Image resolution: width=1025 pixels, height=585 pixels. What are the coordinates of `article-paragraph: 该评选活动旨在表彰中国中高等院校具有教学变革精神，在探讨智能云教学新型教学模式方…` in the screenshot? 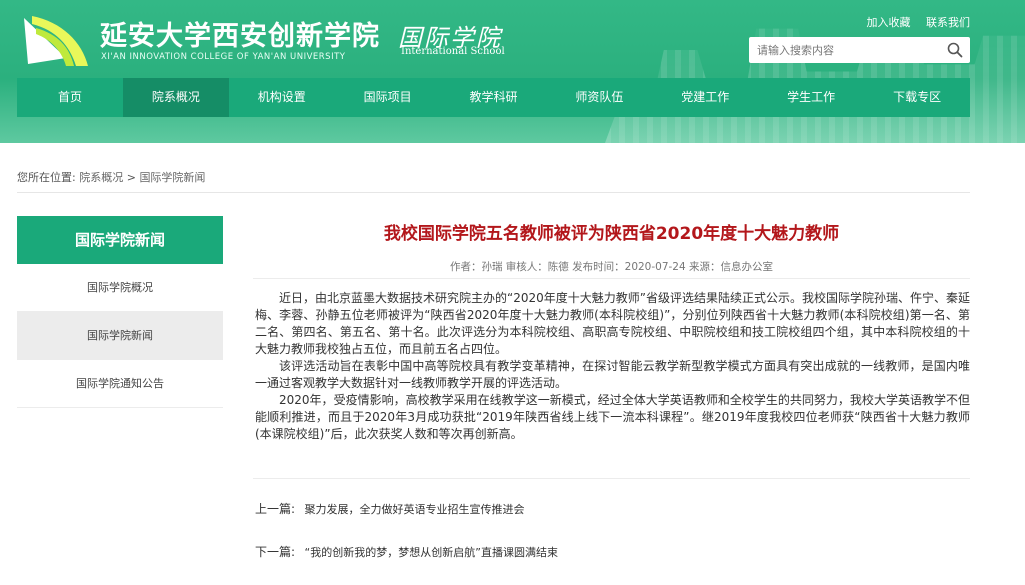 It's located at (612, 374).